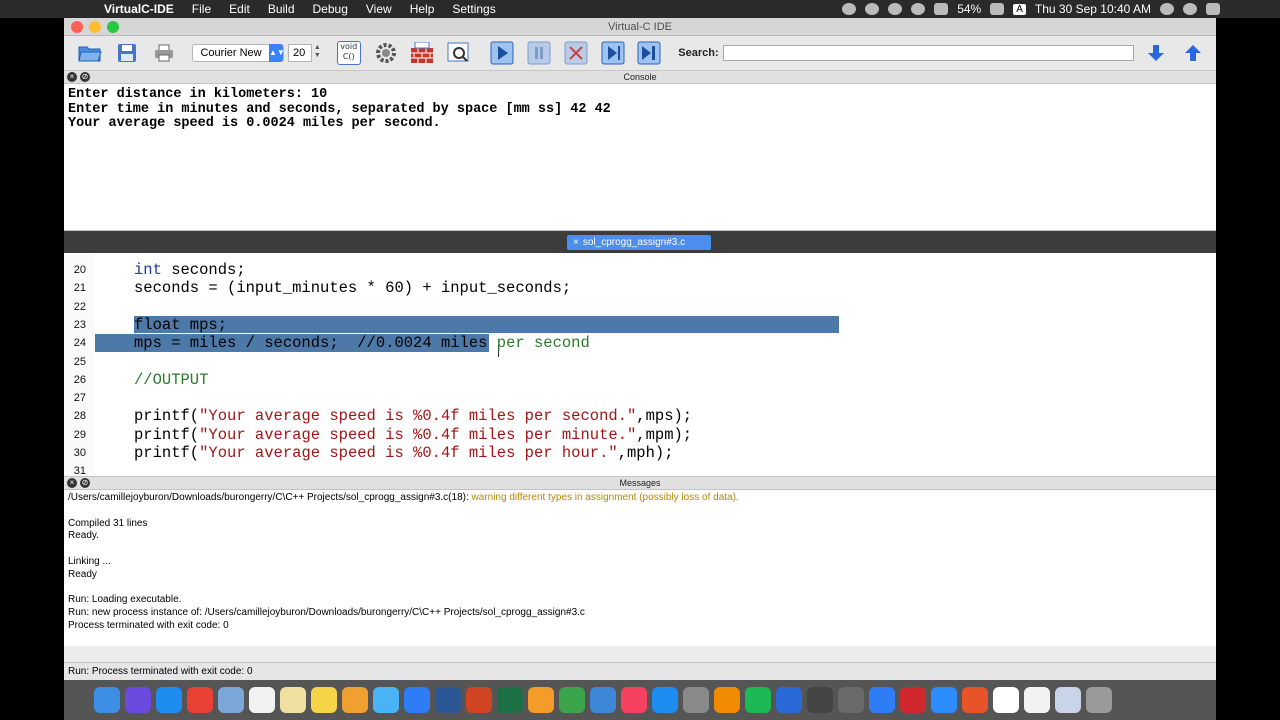 Image resolution: width=1280 pixels, height=720 pixels. Describe the element at coordinates (417, 700) in the screenshot. I see `messenger-icon` at that location.